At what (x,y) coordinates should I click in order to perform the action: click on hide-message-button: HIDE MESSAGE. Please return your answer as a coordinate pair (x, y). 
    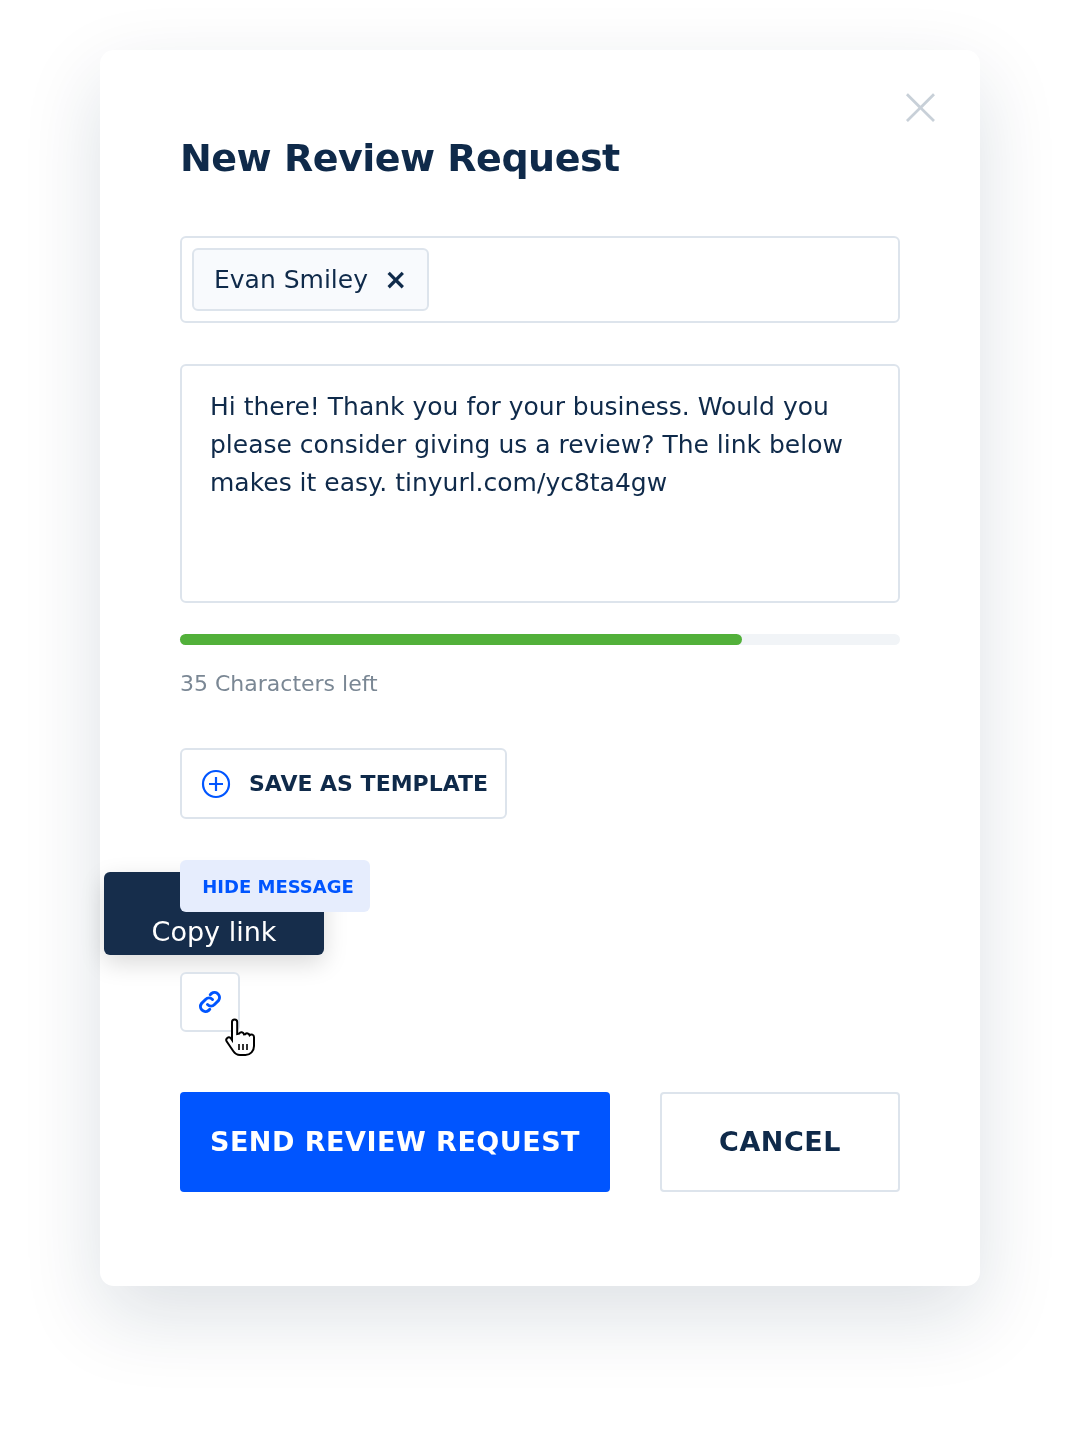
    Looking at the image, I should click on (275, 886).